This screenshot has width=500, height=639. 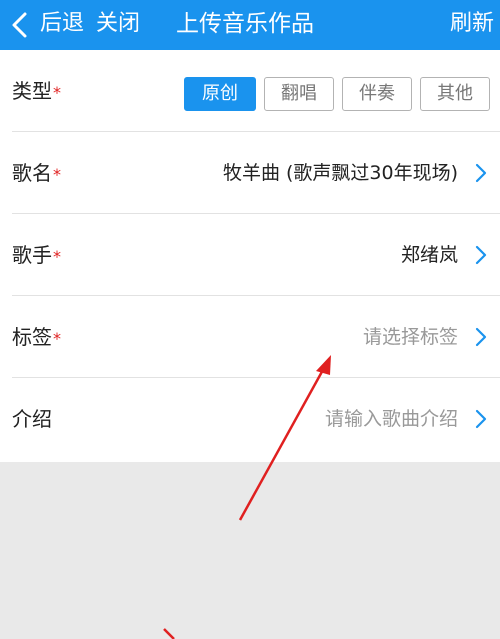 What do you see at coordinates (472, 25) in the screenshot?
I see `refresh-button: 刷新` at bounding box center [472, 25].